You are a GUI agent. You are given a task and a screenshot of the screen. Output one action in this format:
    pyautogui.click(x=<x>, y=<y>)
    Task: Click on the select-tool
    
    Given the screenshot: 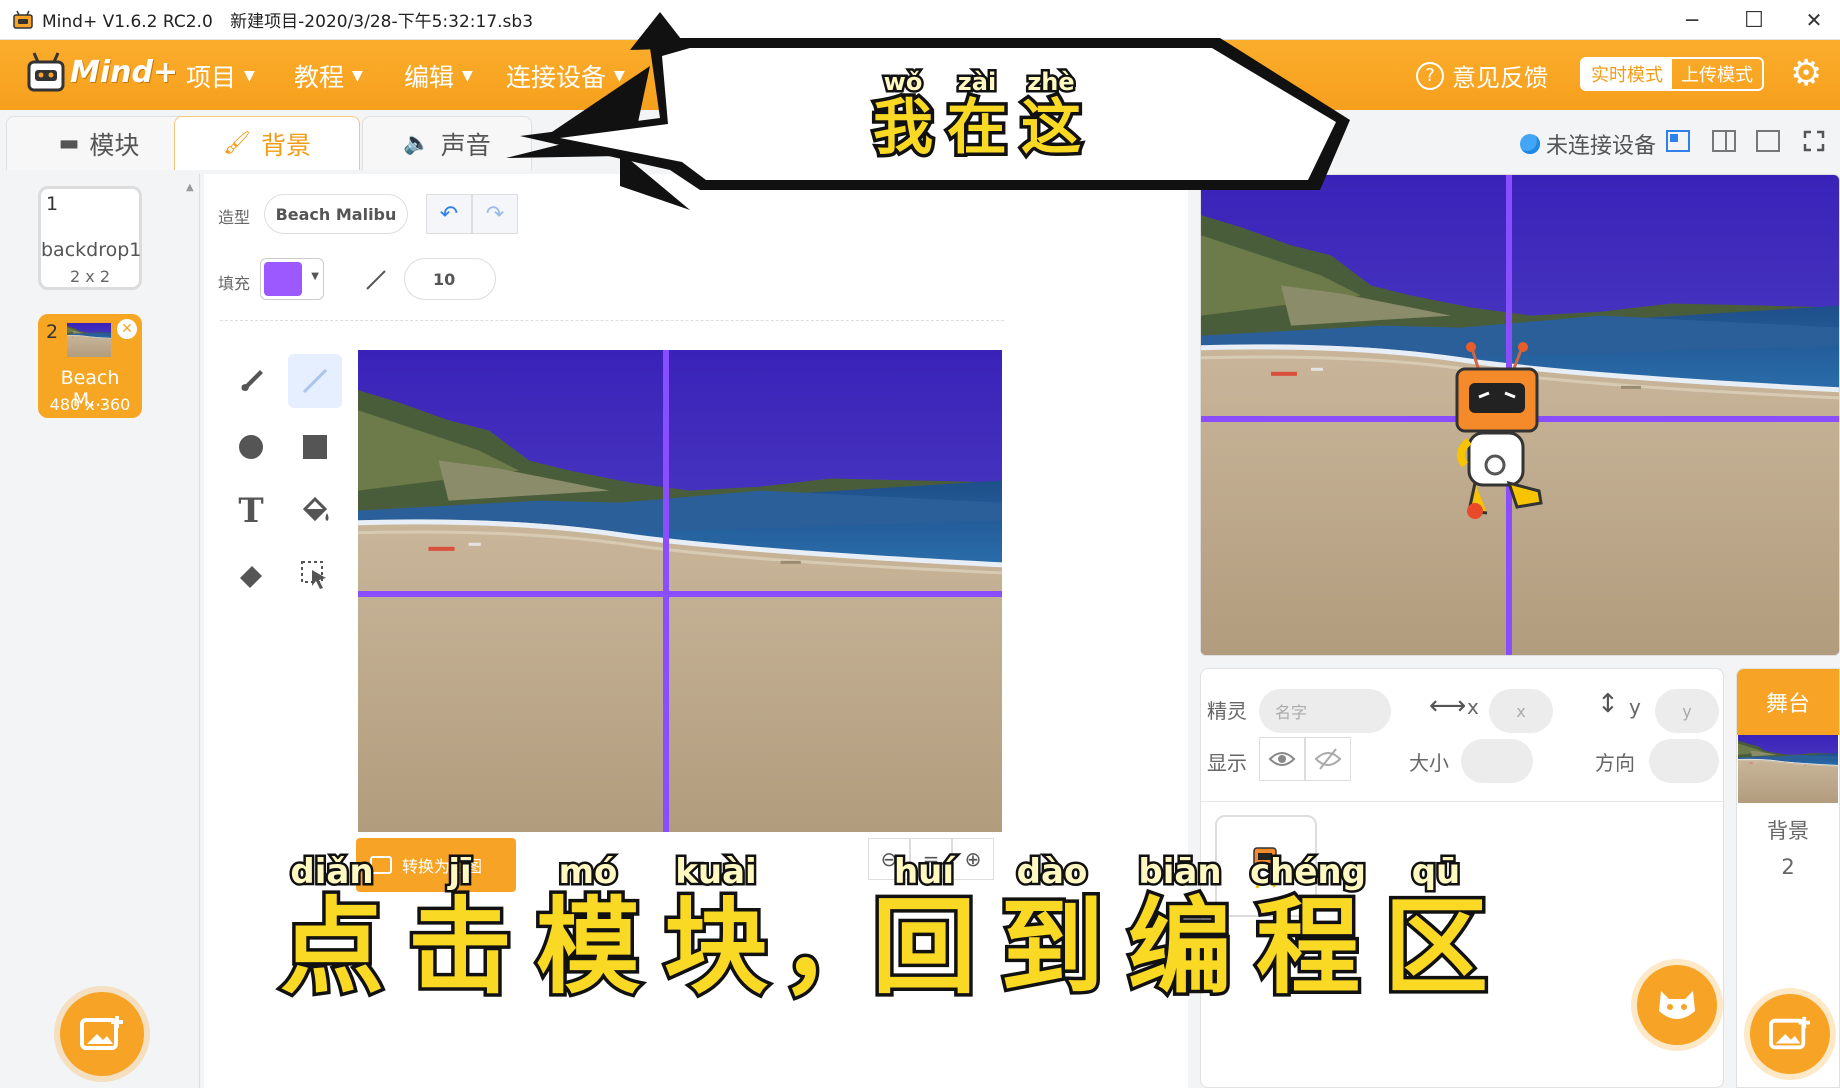 What is the action you would take?
    pyautogui.click(x=315, y=575)
    